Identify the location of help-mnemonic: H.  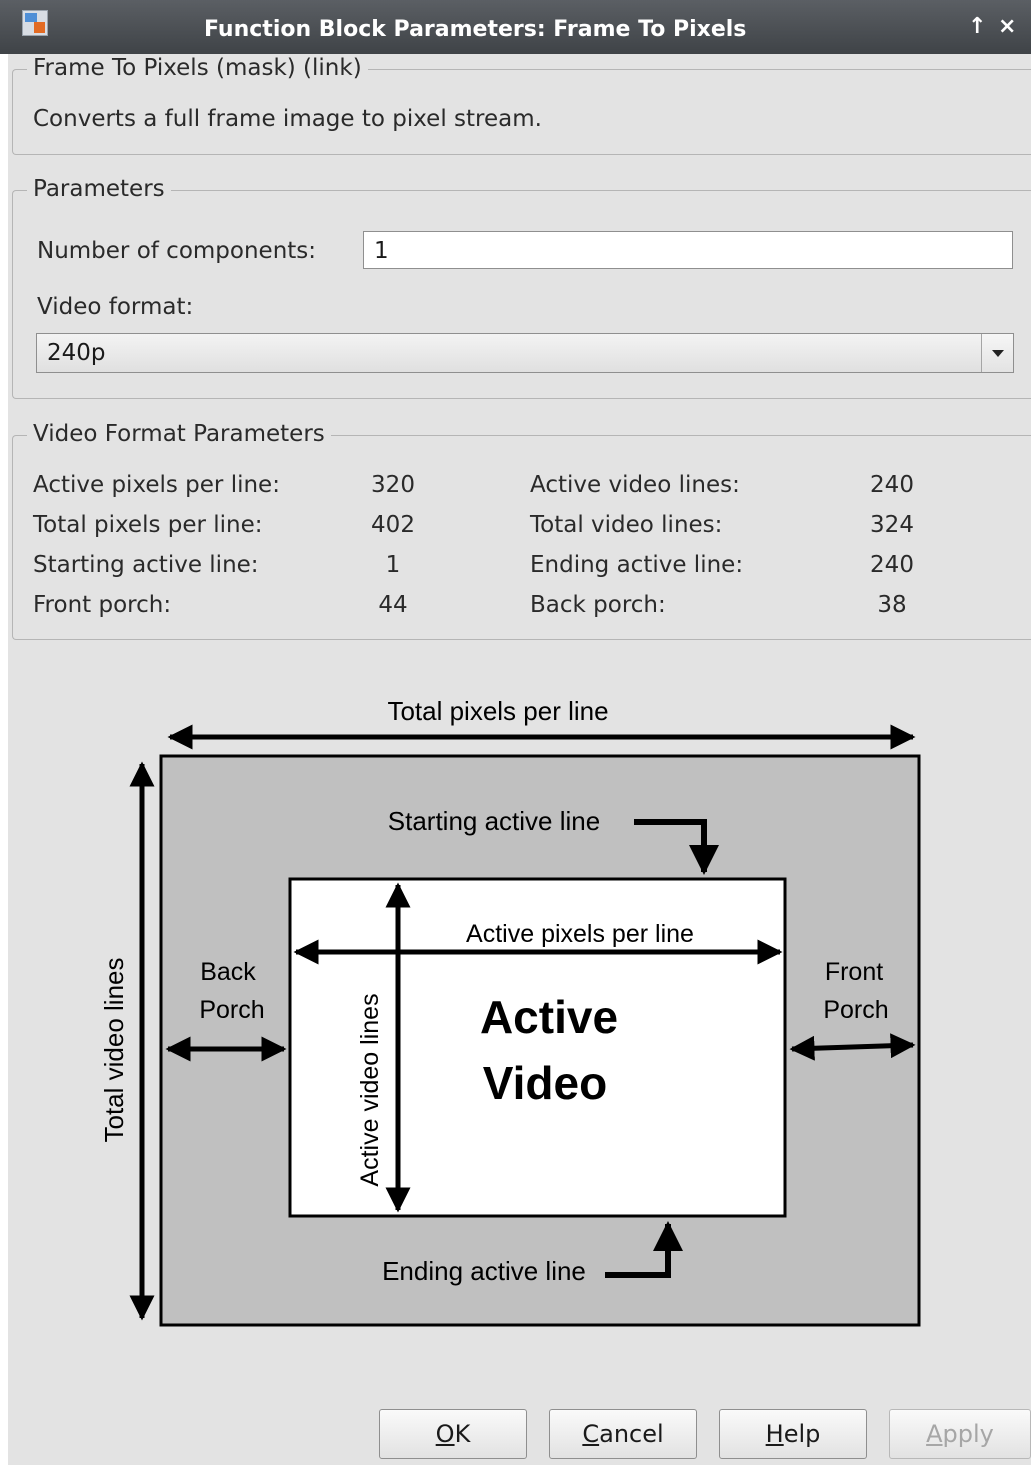
(774, 1434).